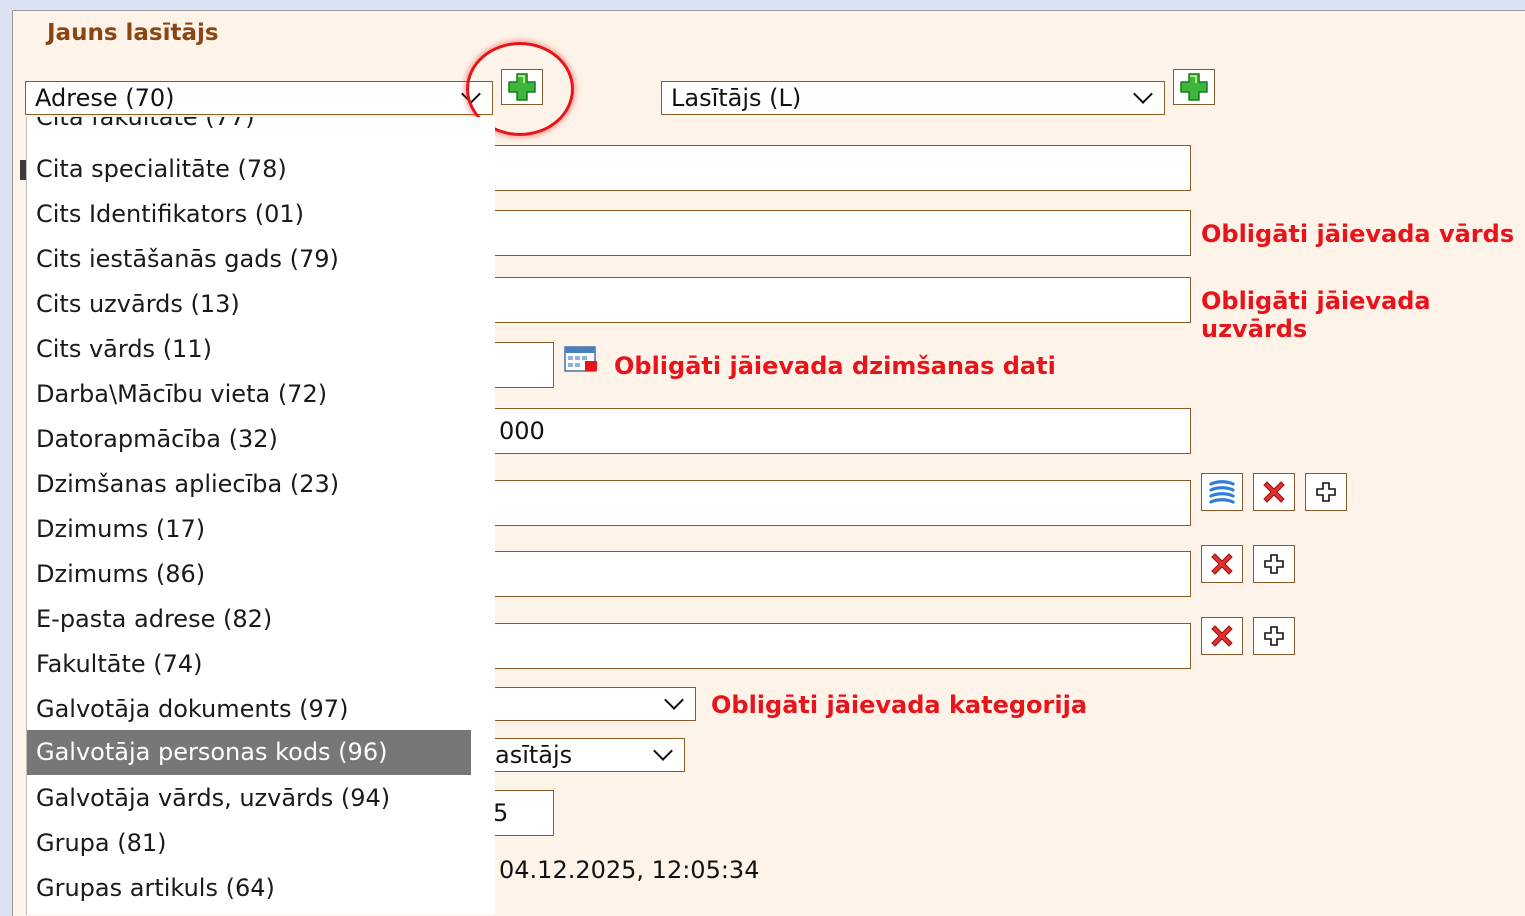 This screenshot has width=1525, height=916. I want to click on reader-type-select-value: asītājs, so click(534, 755).